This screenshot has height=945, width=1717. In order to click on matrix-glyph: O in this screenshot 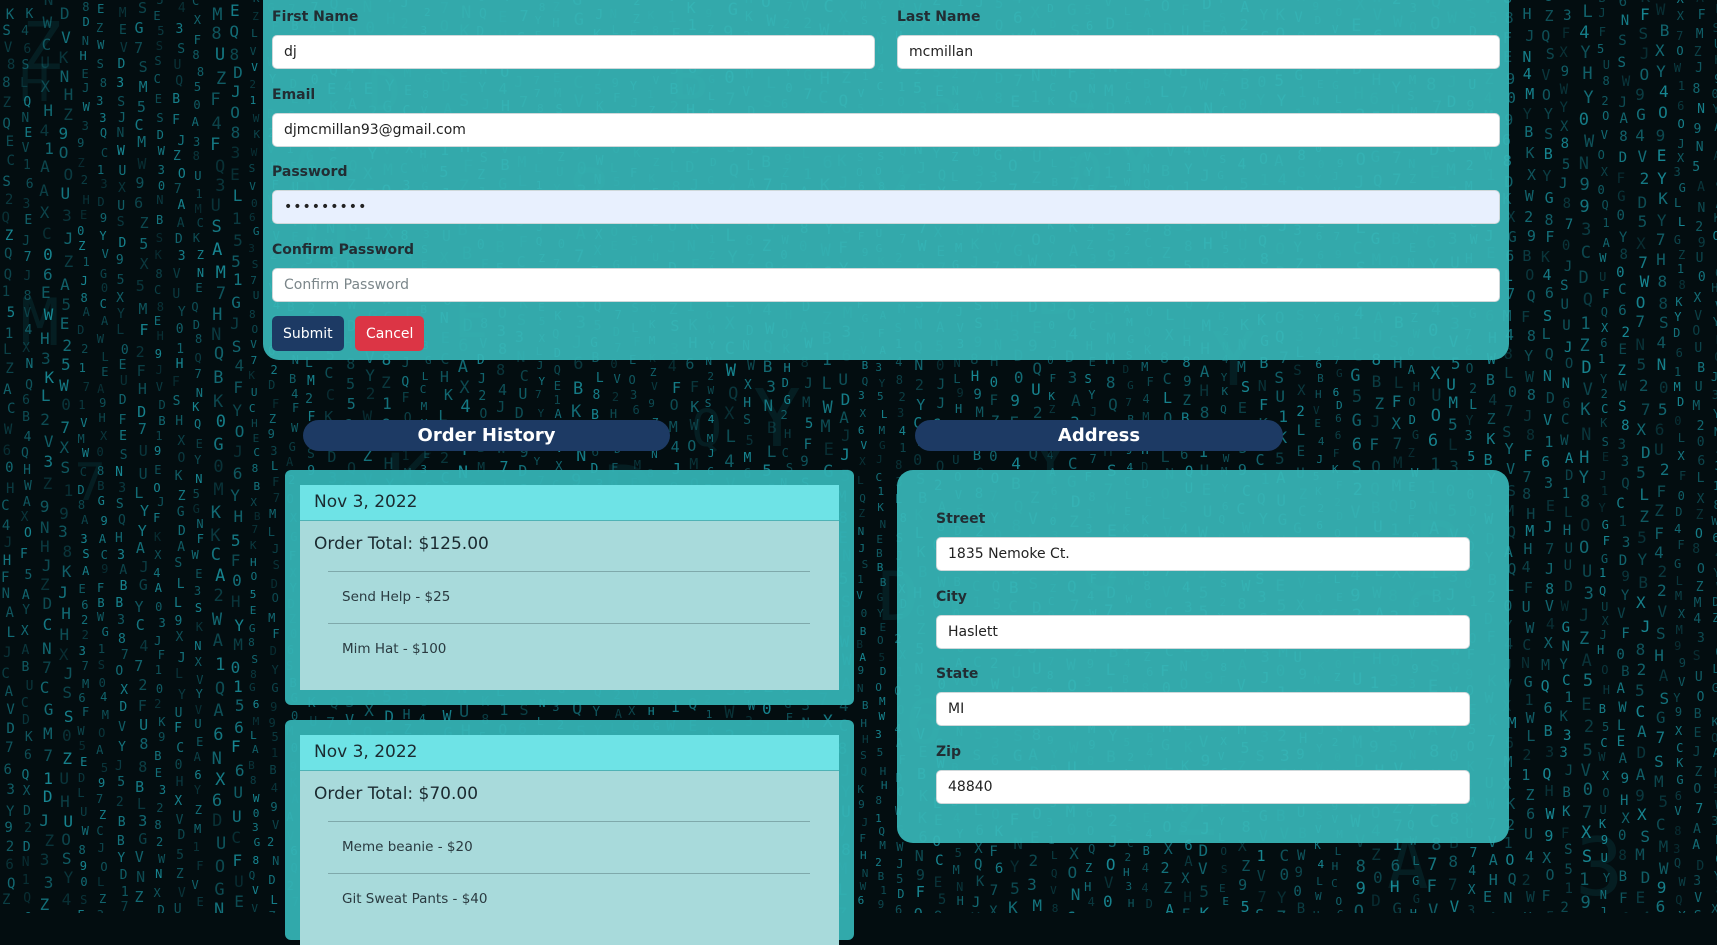, I will do `click(220, 867)`.